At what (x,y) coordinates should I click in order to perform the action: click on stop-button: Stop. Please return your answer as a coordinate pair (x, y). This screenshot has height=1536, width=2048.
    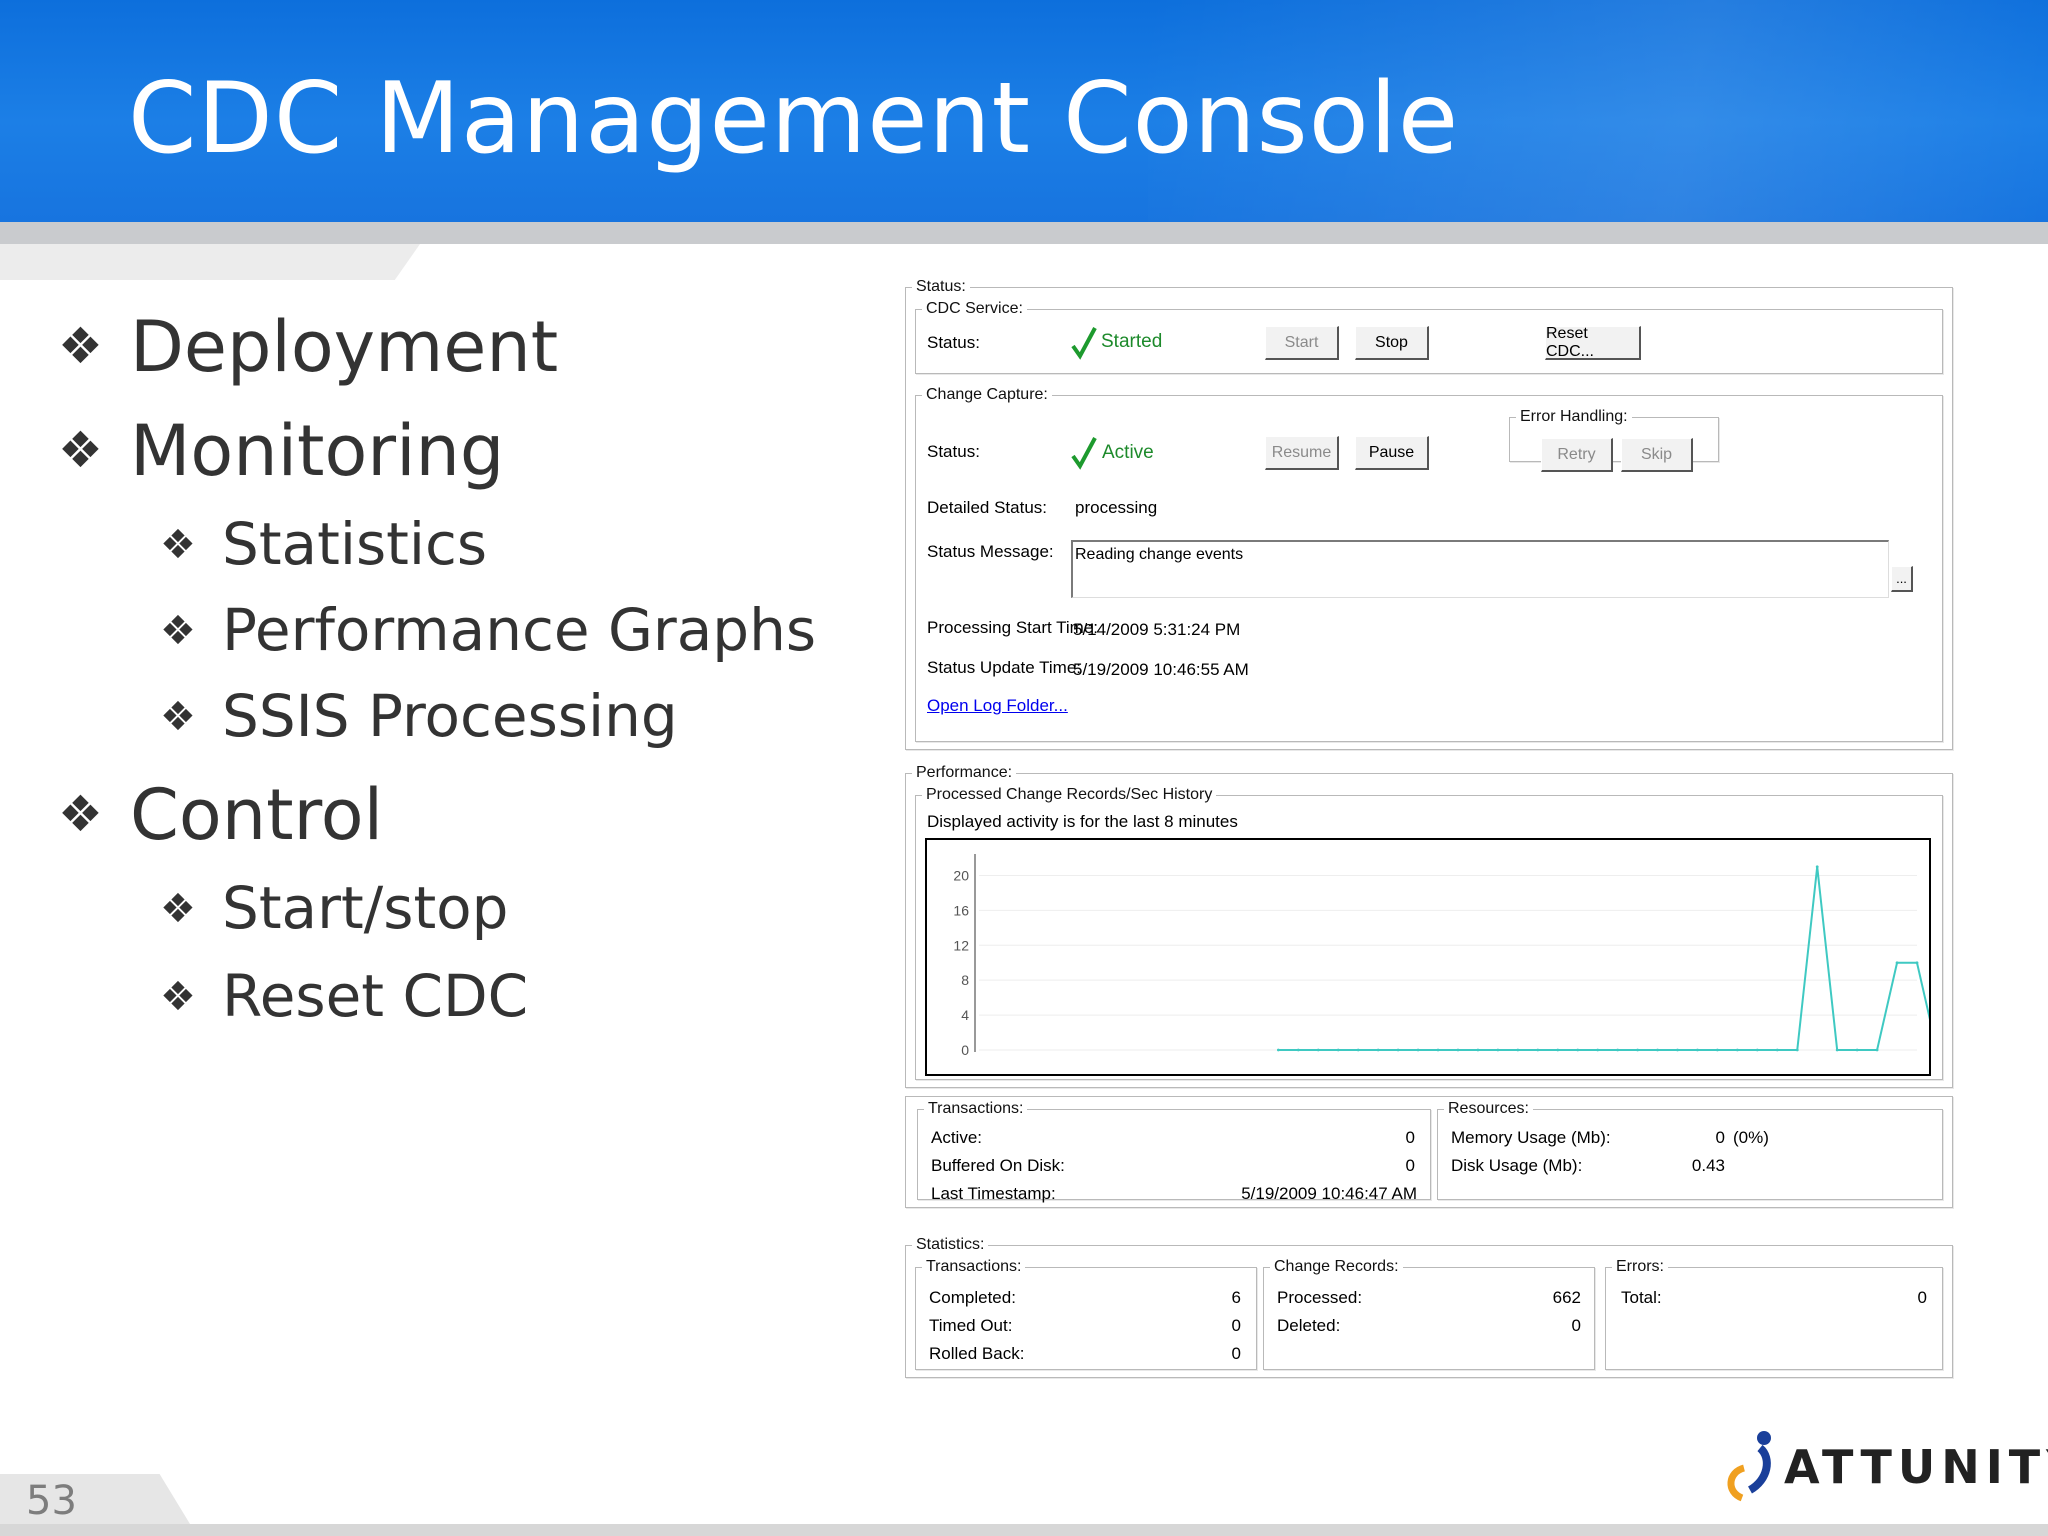
    Looking at the image, I should click on (1392, 343).